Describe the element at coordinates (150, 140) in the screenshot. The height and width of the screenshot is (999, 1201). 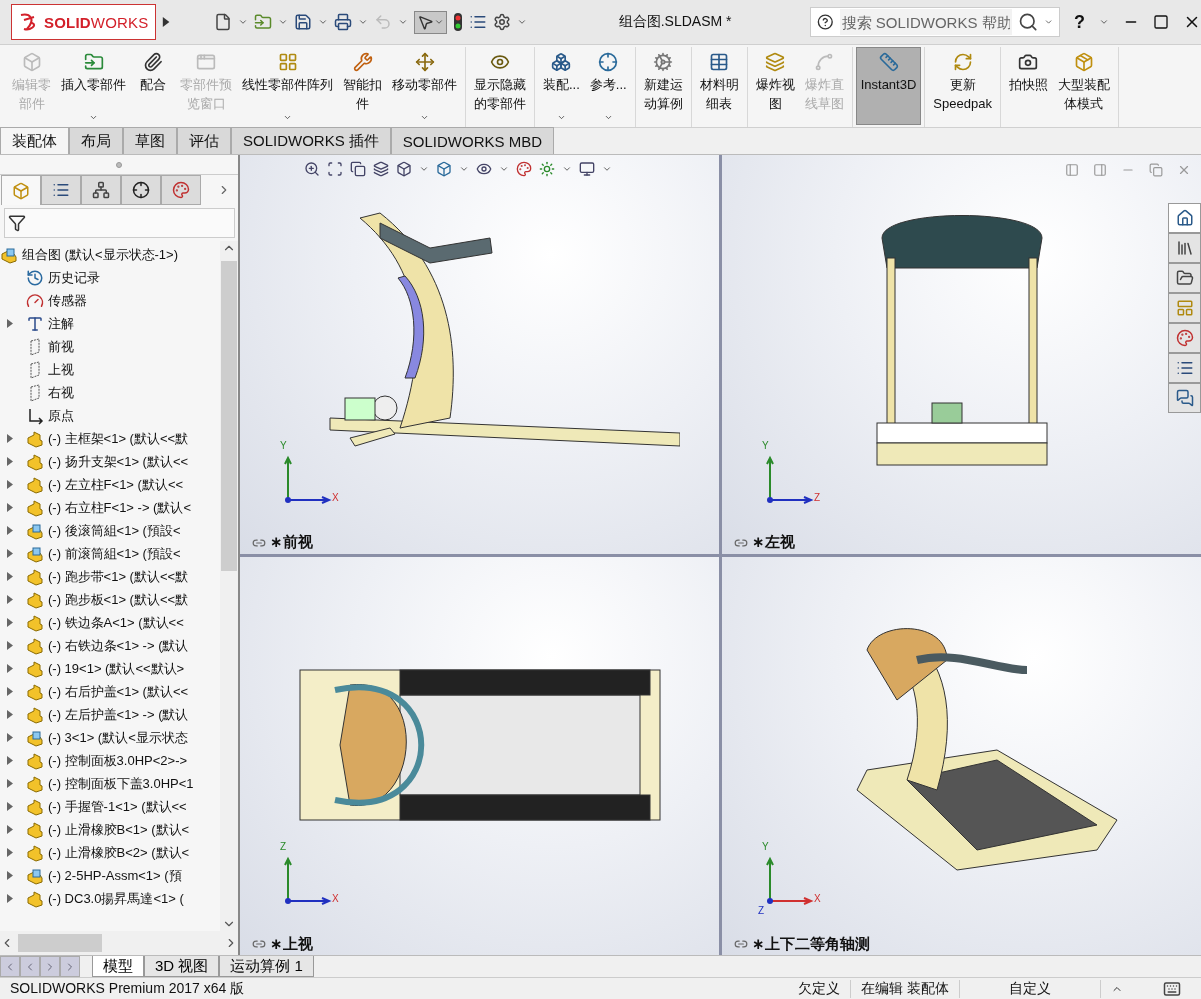
I see `ribbon-tab: 草图` at that location.